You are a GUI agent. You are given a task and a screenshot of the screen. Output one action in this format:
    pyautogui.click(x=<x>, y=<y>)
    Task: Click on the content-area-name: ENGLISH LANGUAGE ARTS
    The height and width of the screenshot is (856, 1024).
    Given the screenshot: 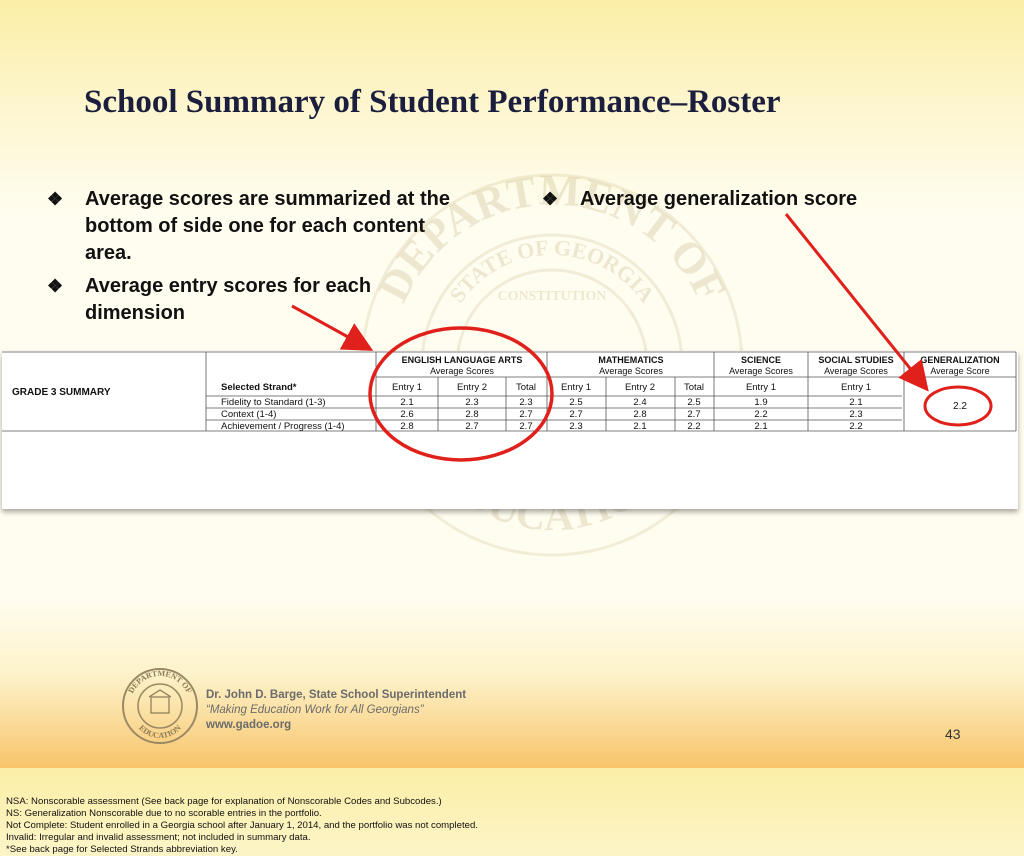 What is the action you would take?
    pyautogui.click(x=462, y=360)
    